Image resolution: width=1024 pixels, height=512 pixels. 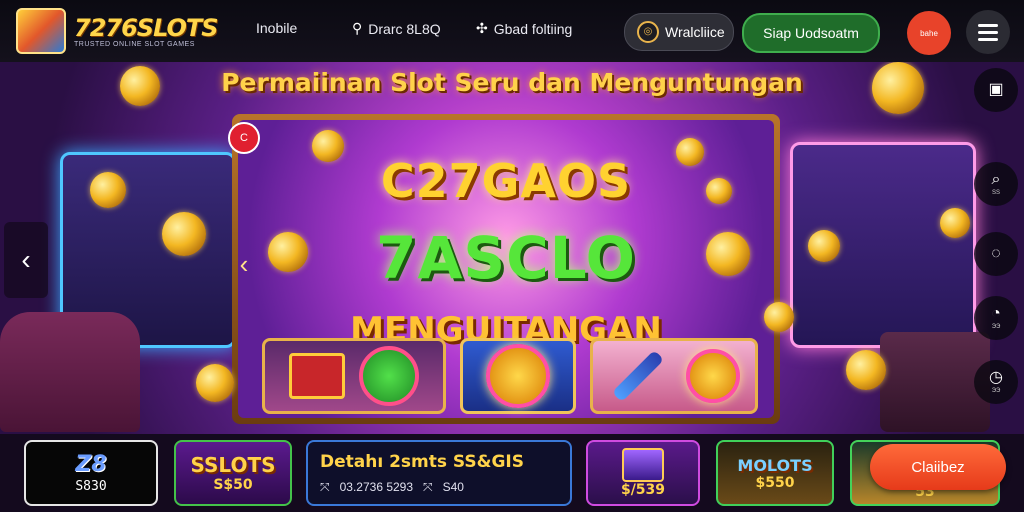 What do you see at coordinates (643, 465) in the screenshot?
I see `treasure-chest-icon` at bounding box center [643, 465].